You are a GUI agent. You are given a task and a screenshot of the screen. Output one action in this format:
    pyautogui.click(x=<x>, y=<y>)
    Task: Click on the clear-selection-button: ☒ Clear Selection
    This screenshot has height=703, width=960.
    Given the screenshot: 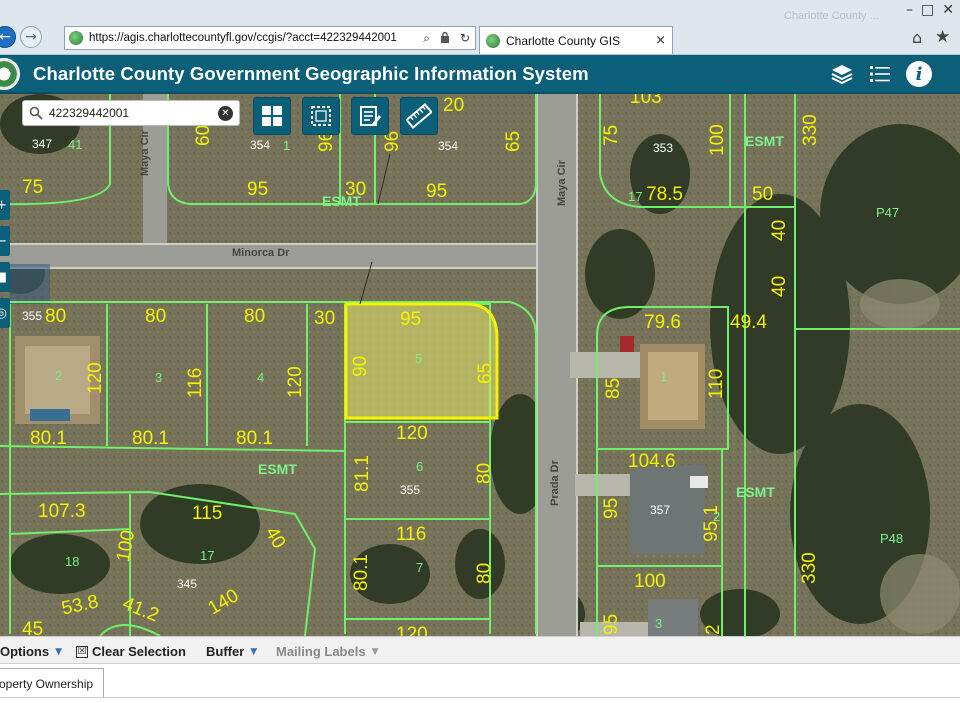 What is the action you would take?
    pyautogui.click(x=131, y=651)
    